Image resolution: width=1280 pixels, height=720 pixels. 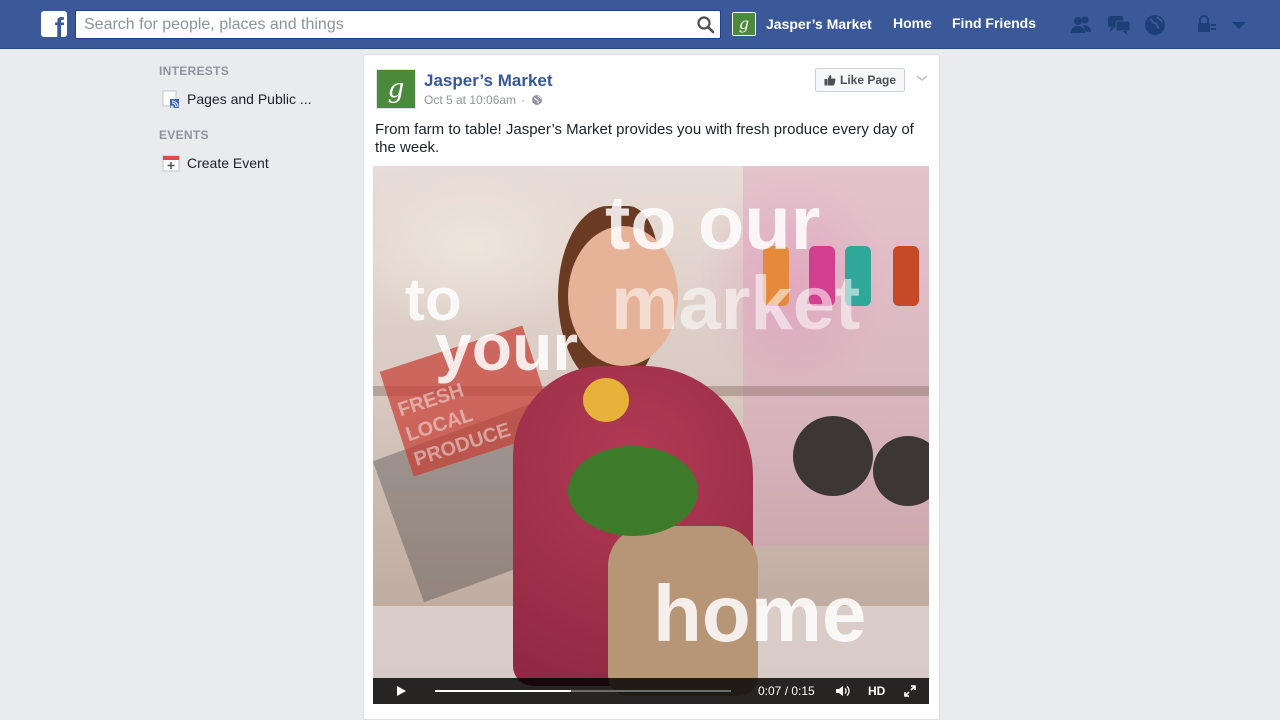 I want to click on nav-home-link: Home, so click(x=912, y=23).